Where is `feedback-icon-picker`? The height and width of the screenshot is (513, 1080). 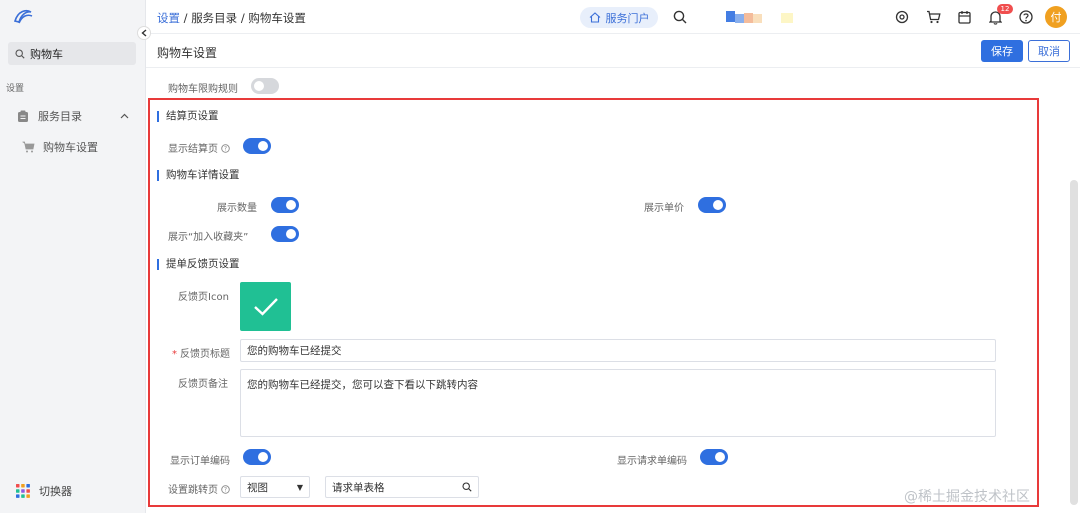 feedback-icon-picker is located at coordinates (265, 306).